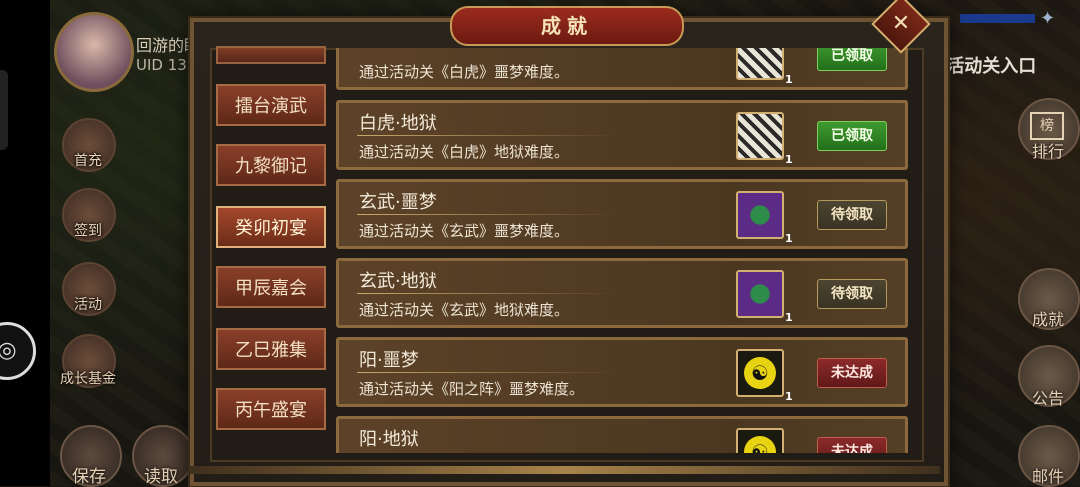 The width and height of the screenshot is (1080, 487). What do you see at coordinates (88, 231) in the screenshot?
I see `sign-in-label: 签到` at bounding box center [88, 231].